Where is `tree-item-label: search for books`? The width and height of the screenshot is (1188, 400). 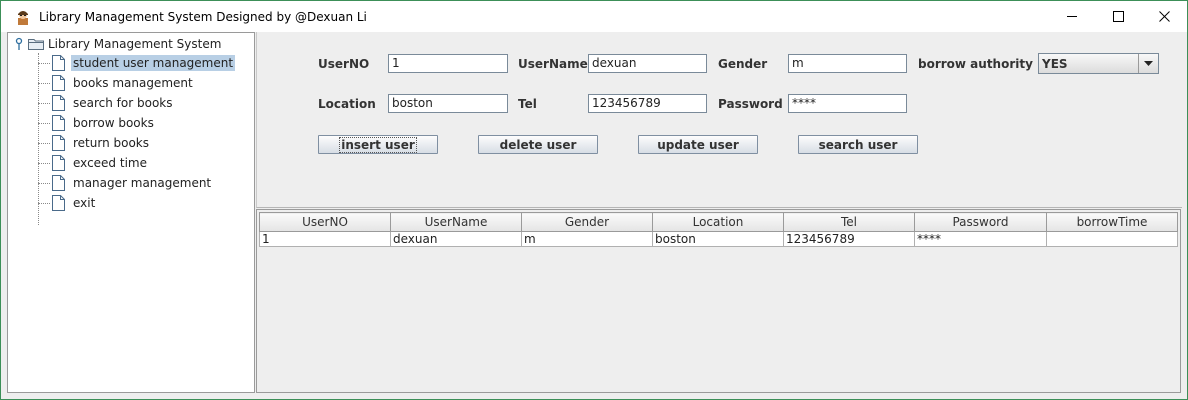
tree-item-label: search for books is located at coordinates (123, 103).